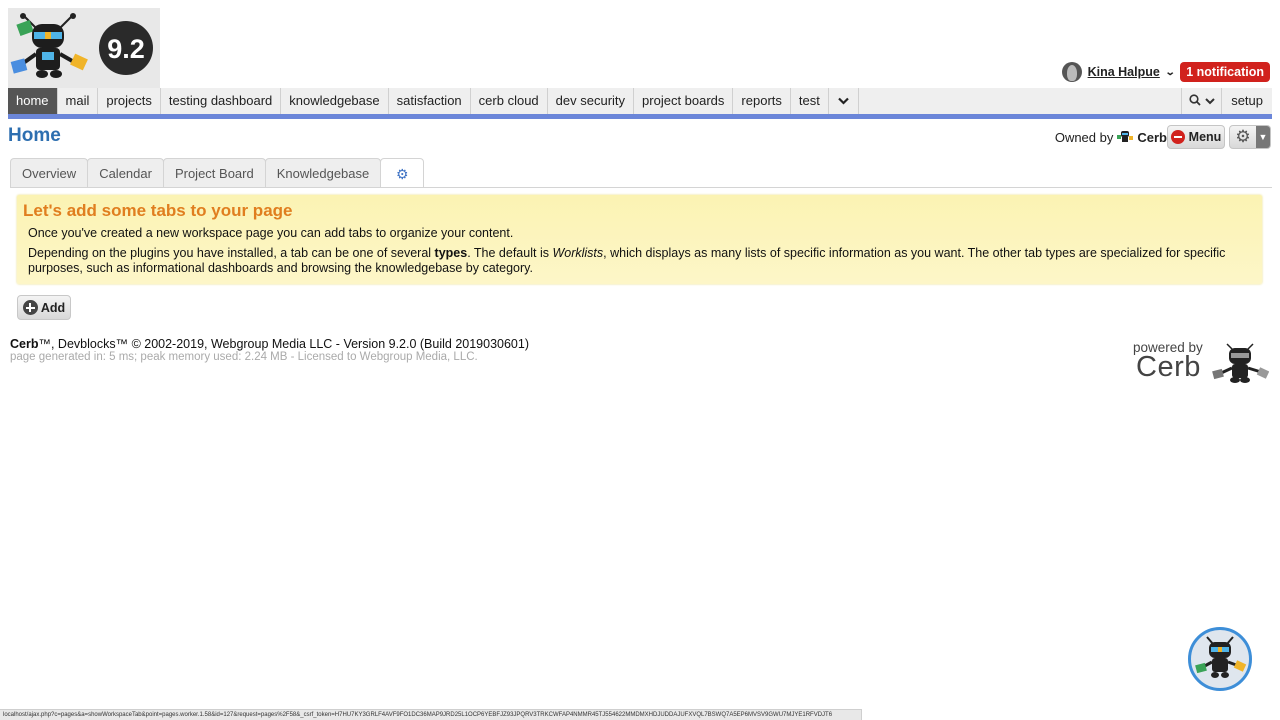 The width and height of the screenshot is (1280, 720). I want to click on nav-item-project-boards: project boards, so click(684, 101).